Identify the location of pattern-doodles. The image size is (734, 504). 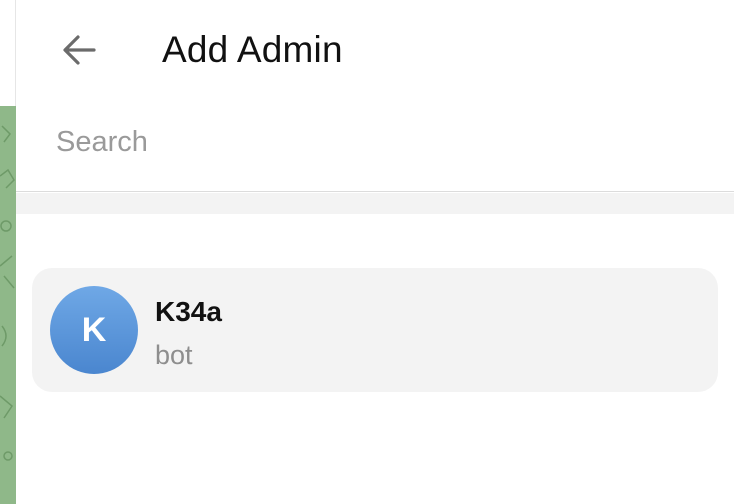
(7, 293).